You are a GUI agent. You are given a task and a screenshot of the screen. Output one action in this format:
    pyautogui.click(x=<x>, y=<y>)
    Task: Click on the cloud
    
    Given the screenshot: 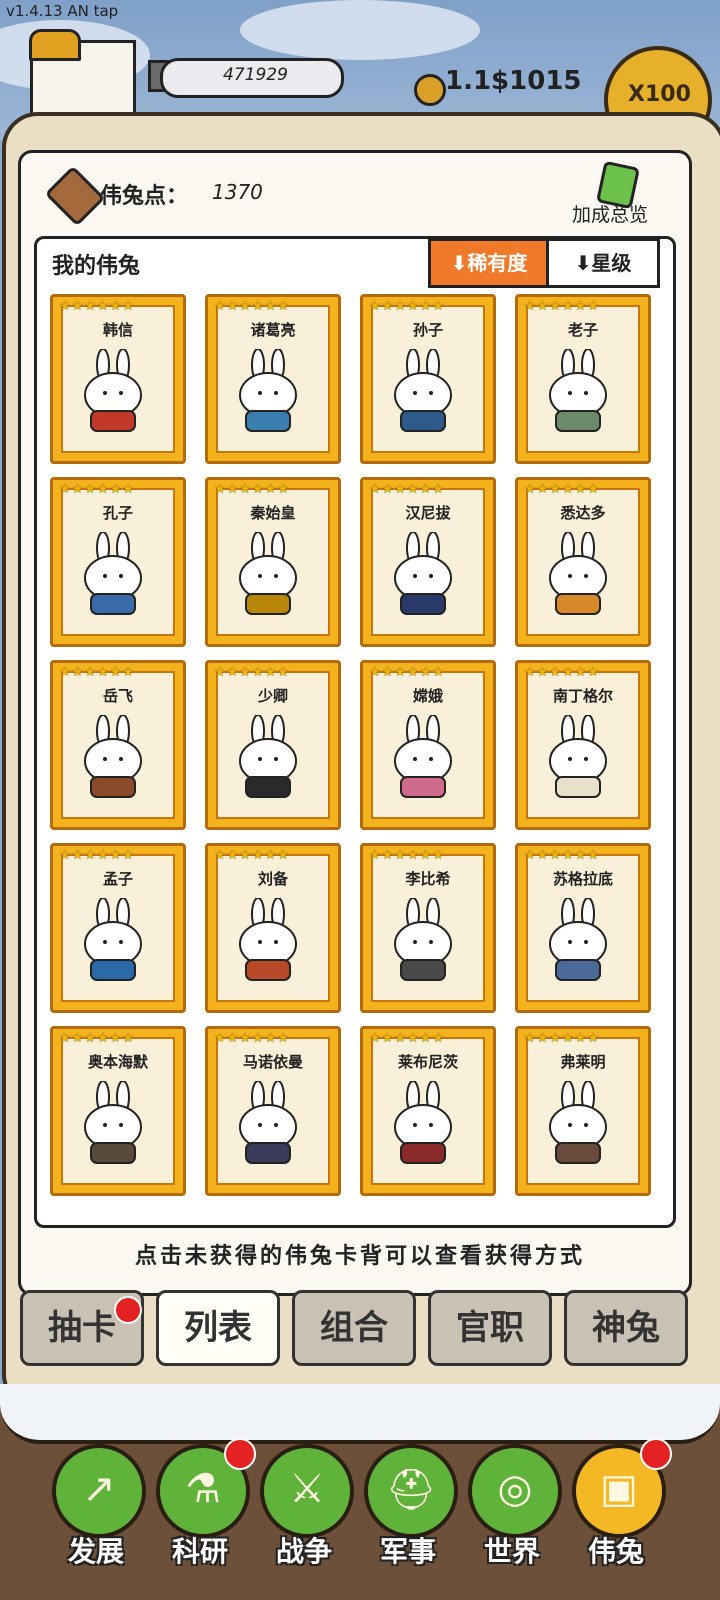 What is the action you would take?
    pyautogui.click(x=360, y=30)
    